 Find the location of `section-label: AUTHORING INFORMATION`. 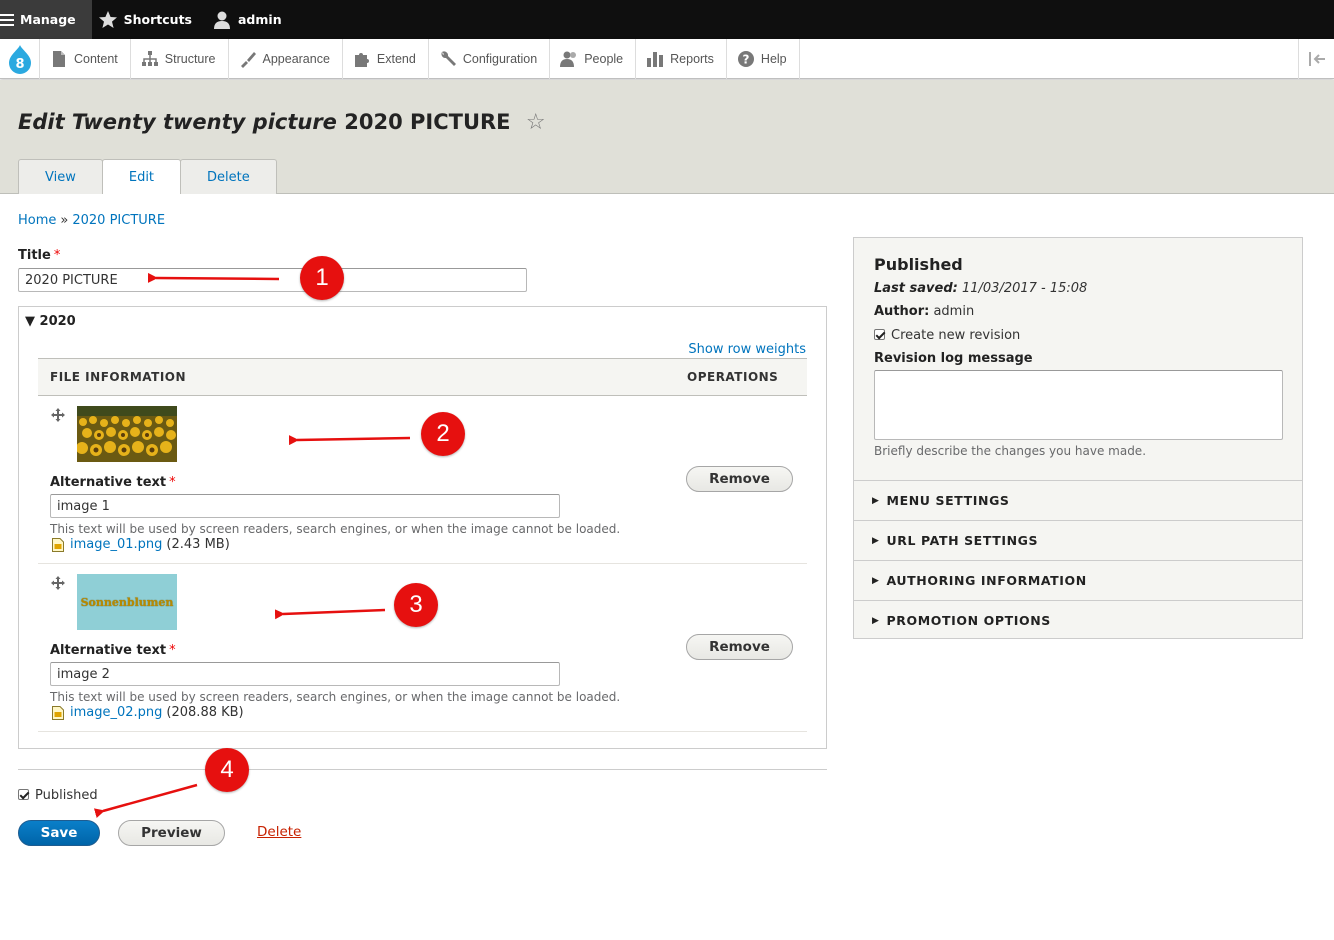

section-label: AUTHORING INFORMATION is located at coordinates (986, 580).